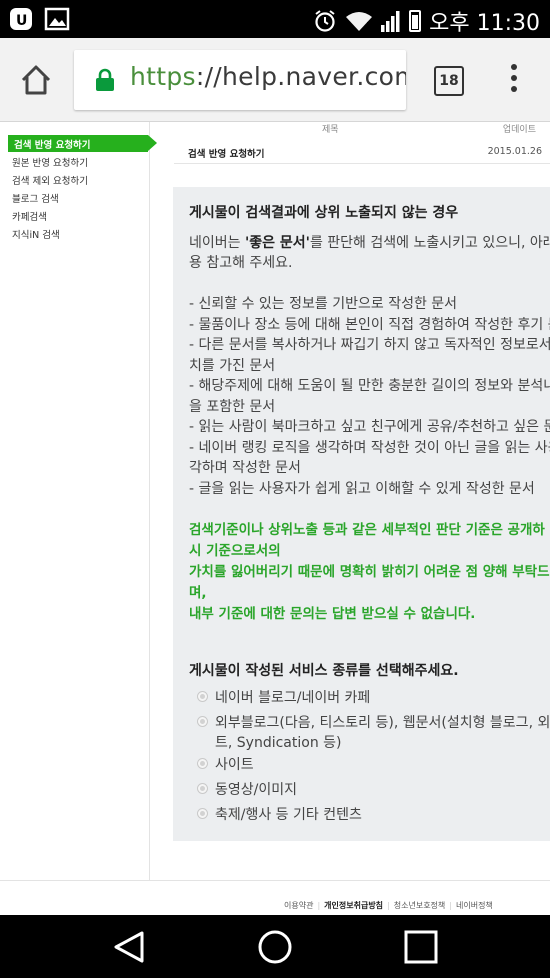  What do you see at coordinates (245, 468) in the screenshot?
I see `bullet-line: 각하며 작성한 문서` at bounding box center [245, 468].